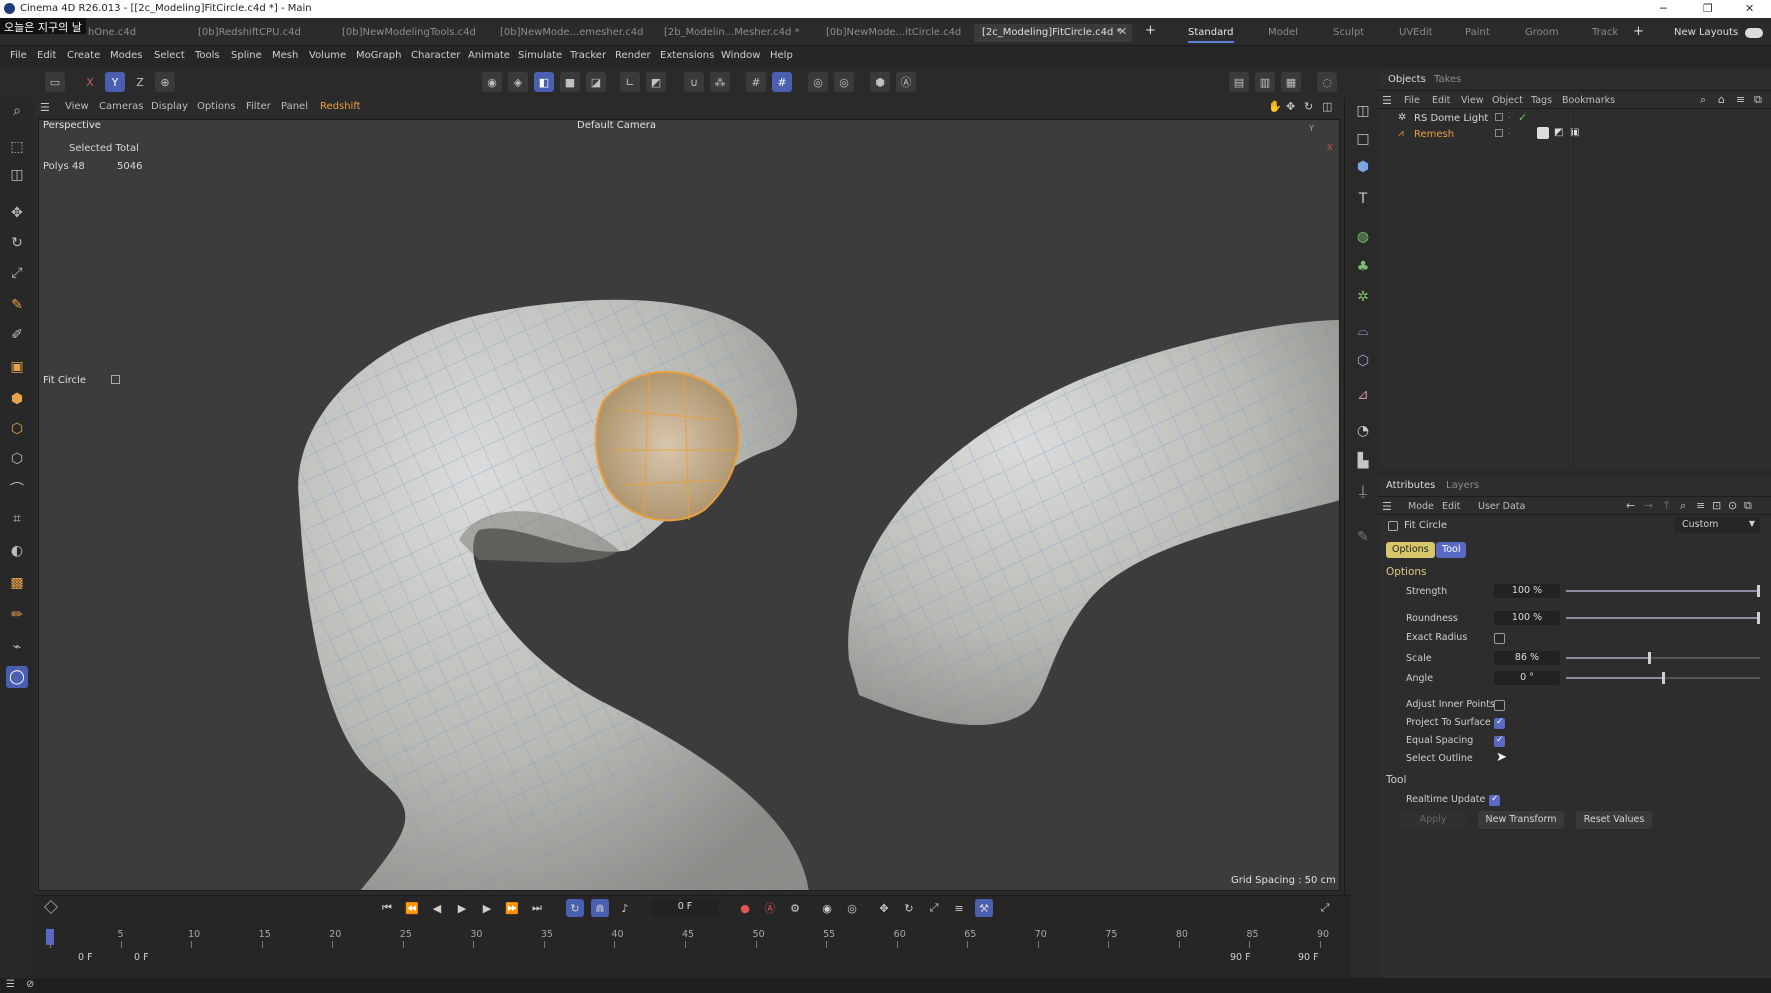 Image resolution: width=1771 pixels, height=993 pixels. Describe the element at coordinates (756, 82) in the screenshot. I see `grid-icon: #` at that location.